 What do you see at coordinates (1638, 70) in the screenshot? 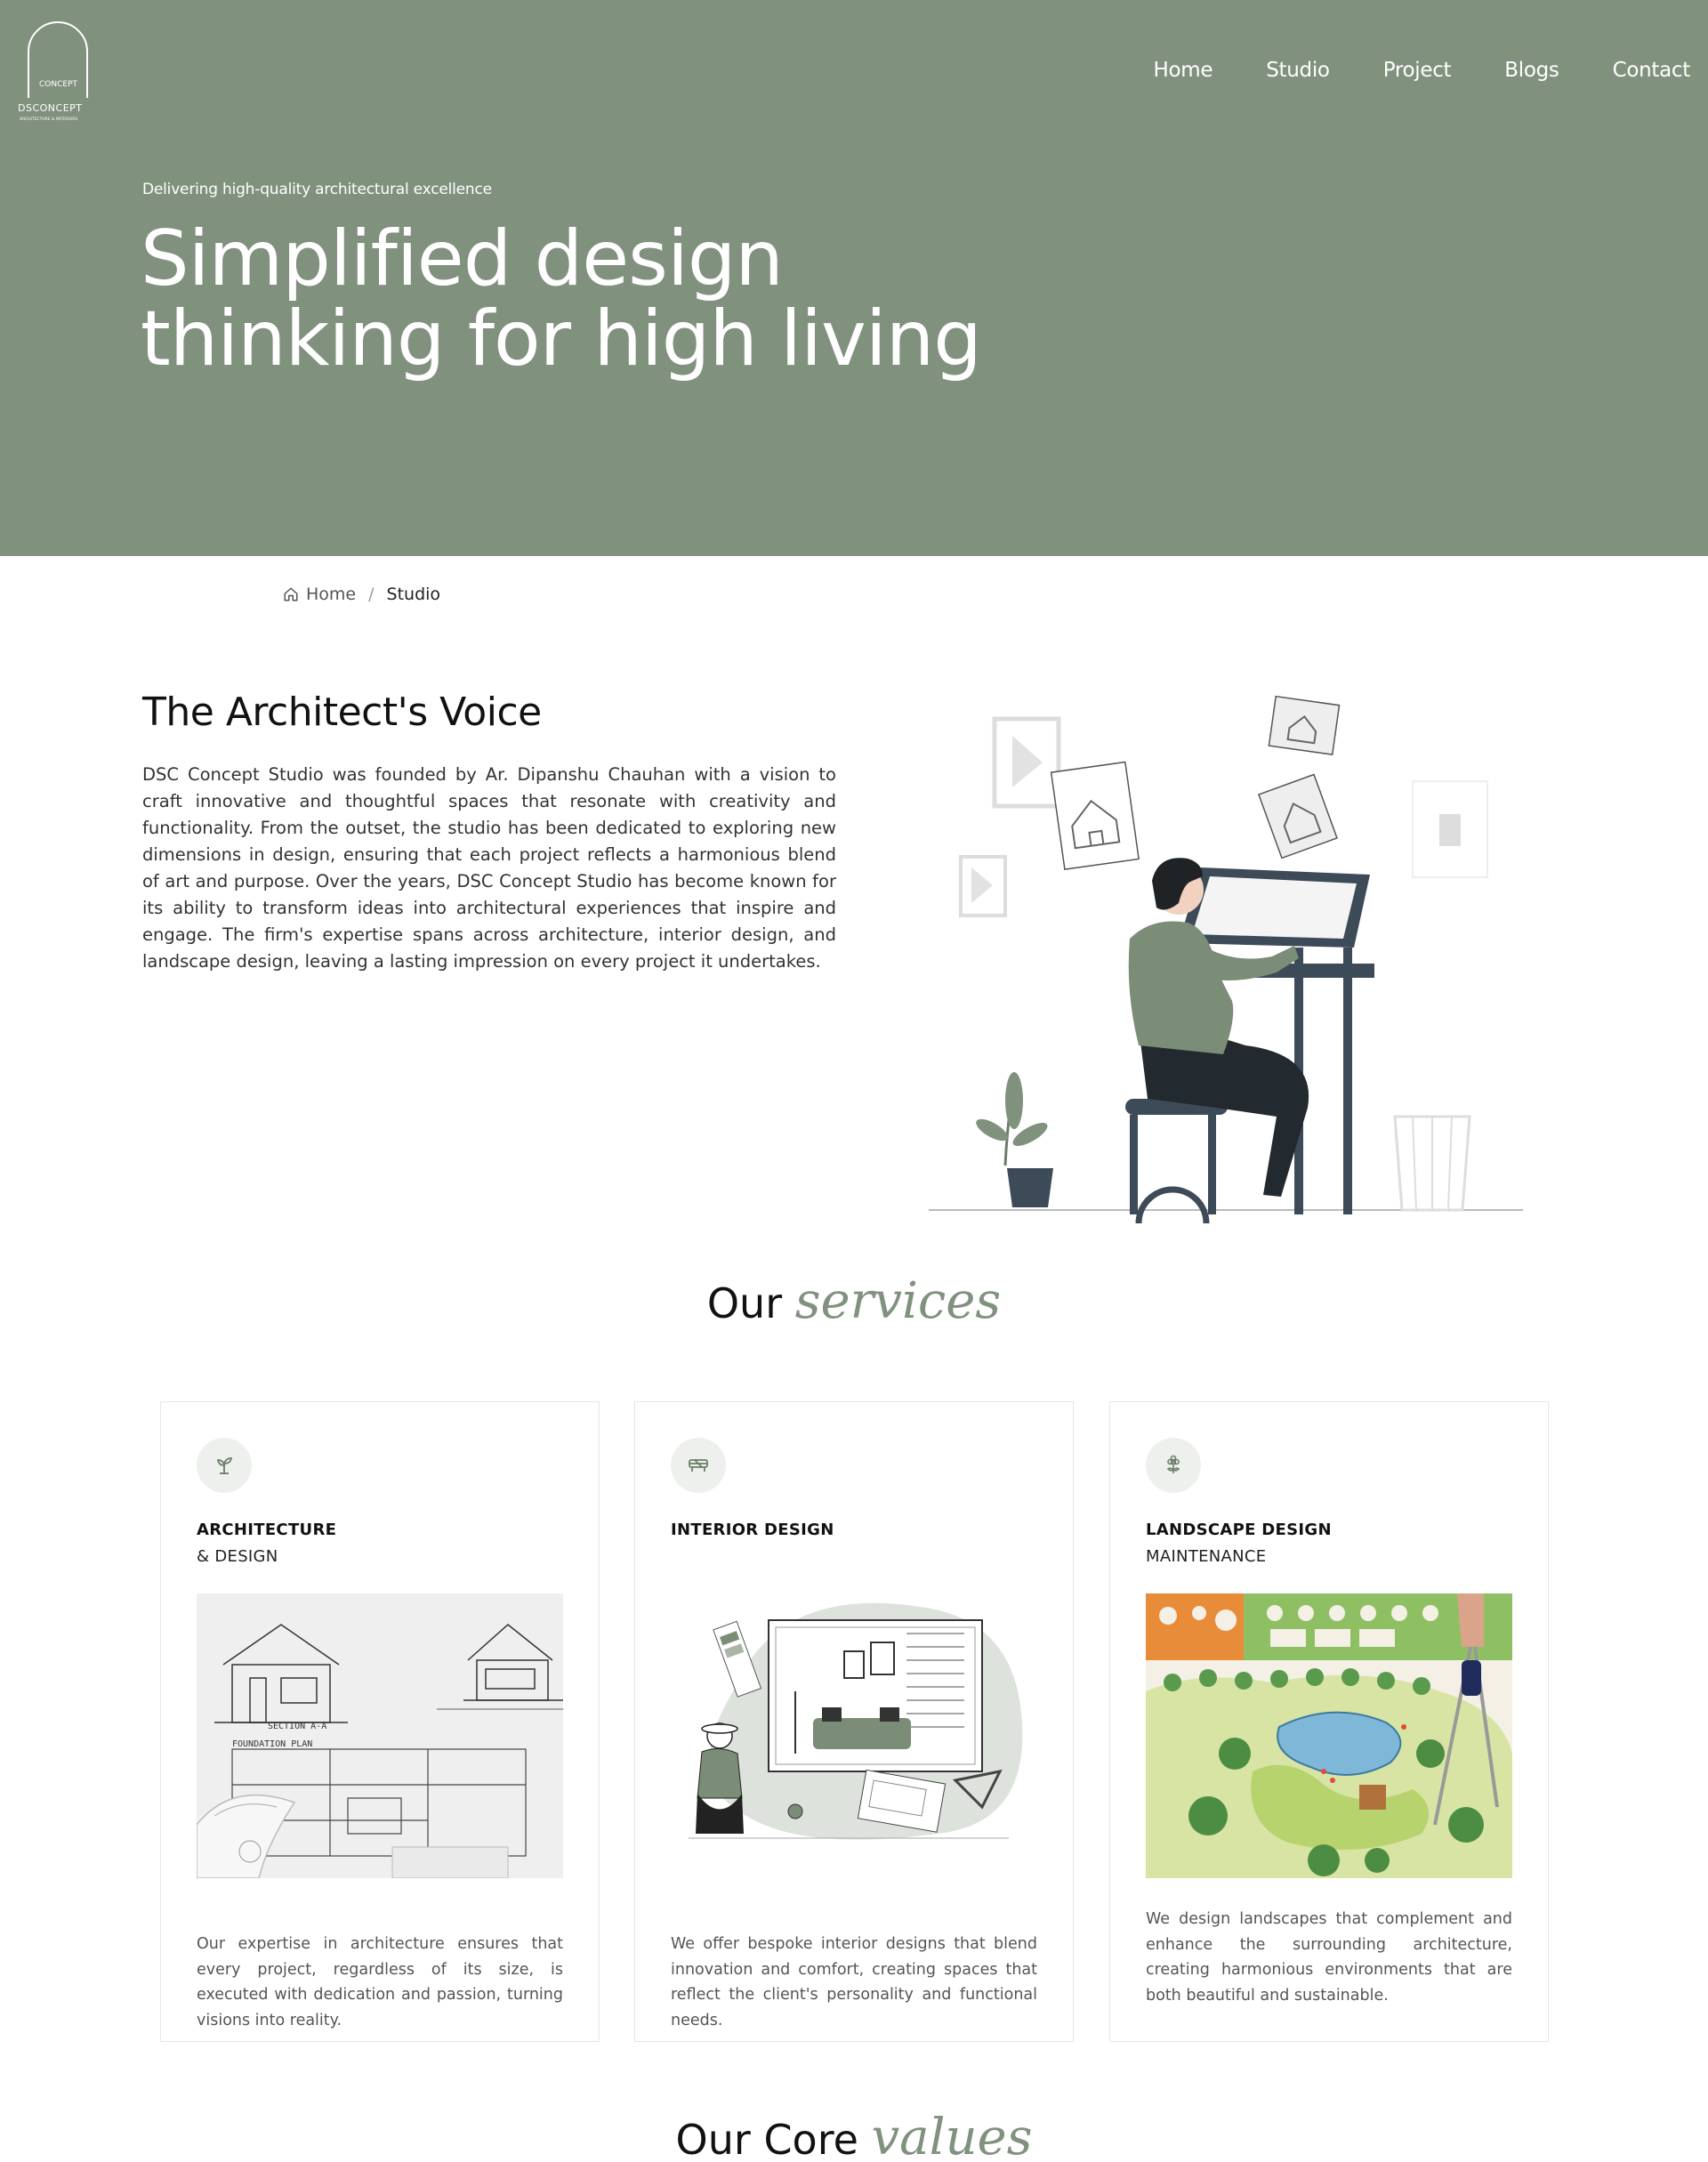
I see `nav-contact: Contact` at bounding box center [1638, 70].